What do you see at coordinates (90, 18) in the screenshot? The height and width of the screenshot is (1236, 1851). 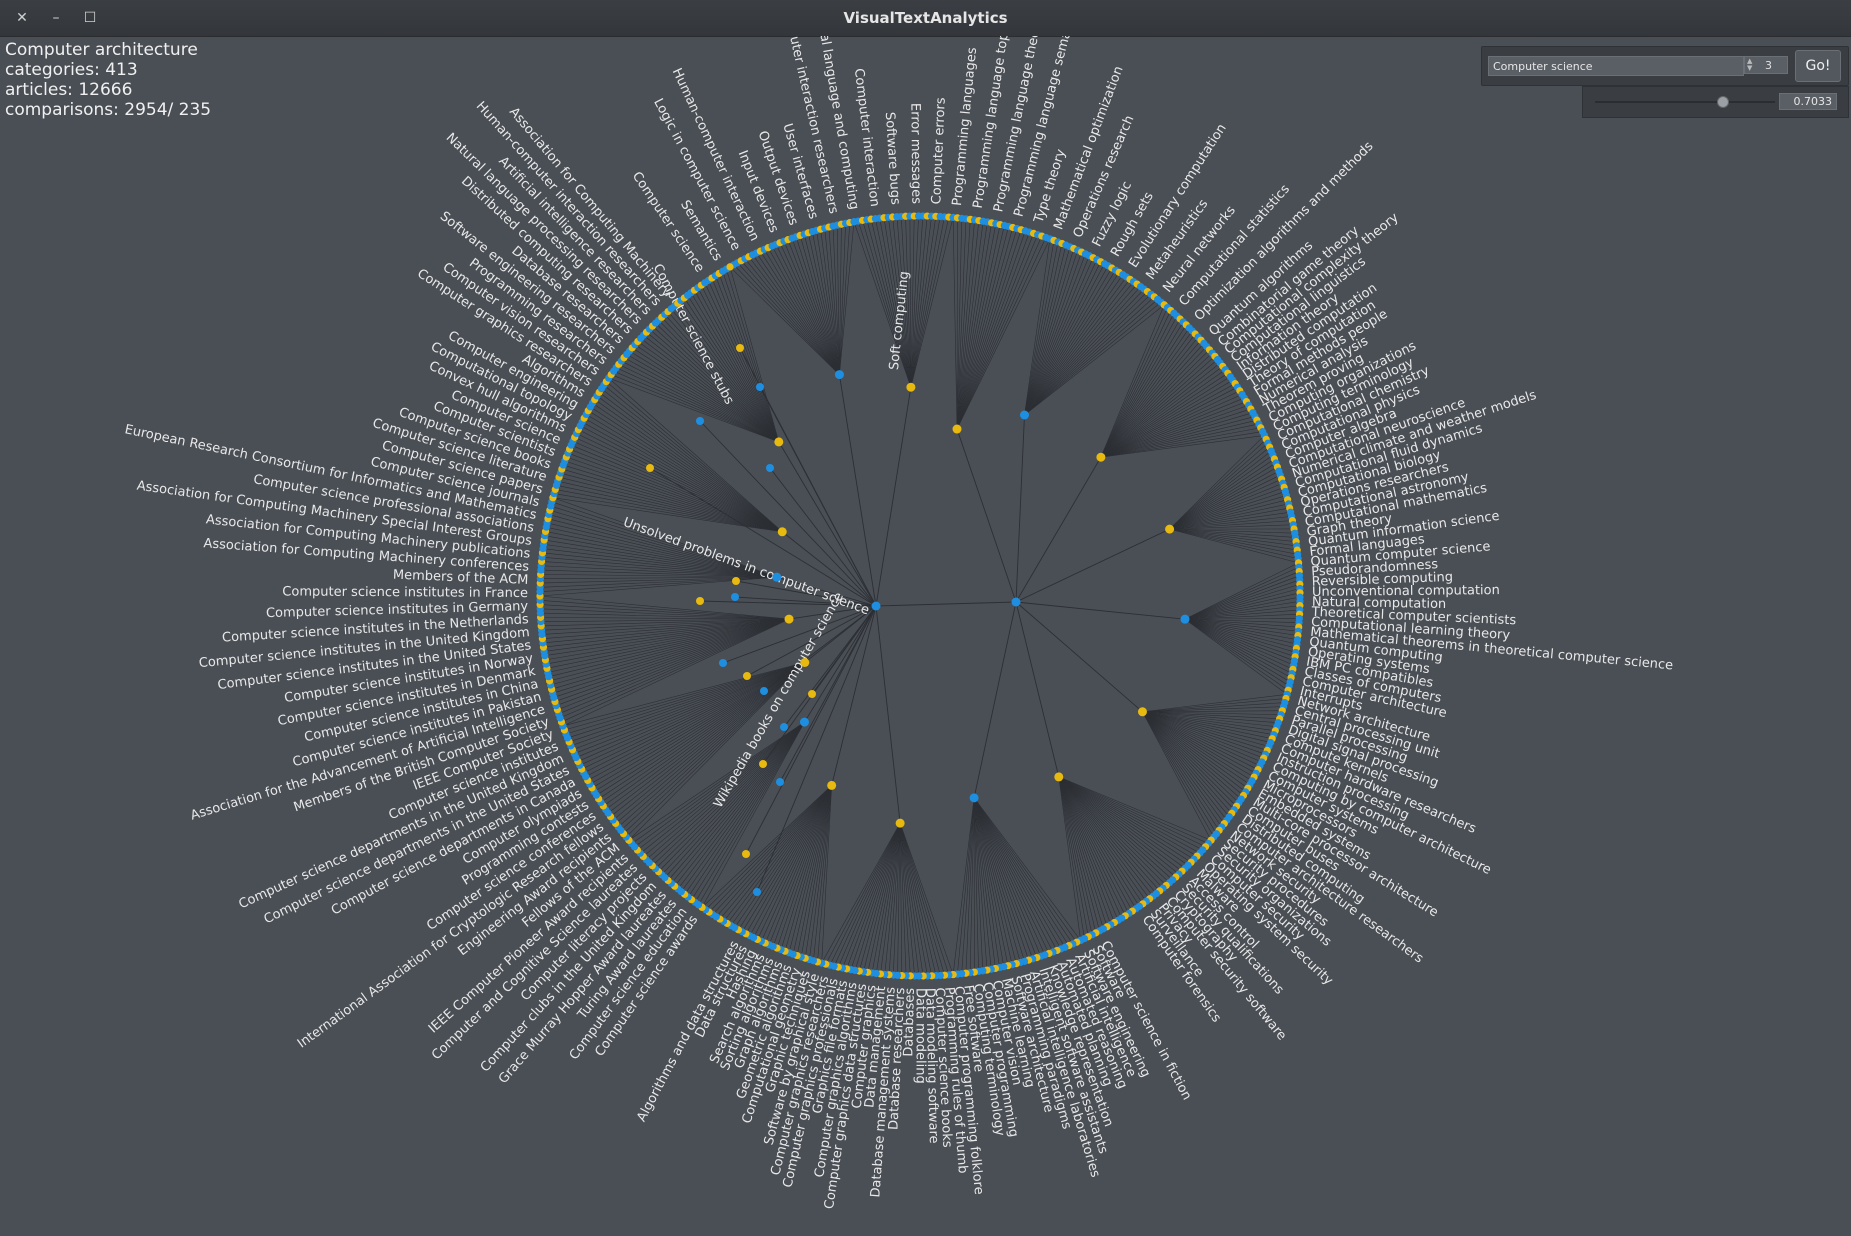 I see `maximize-icon: ☐` at bounding box center [90, 18].